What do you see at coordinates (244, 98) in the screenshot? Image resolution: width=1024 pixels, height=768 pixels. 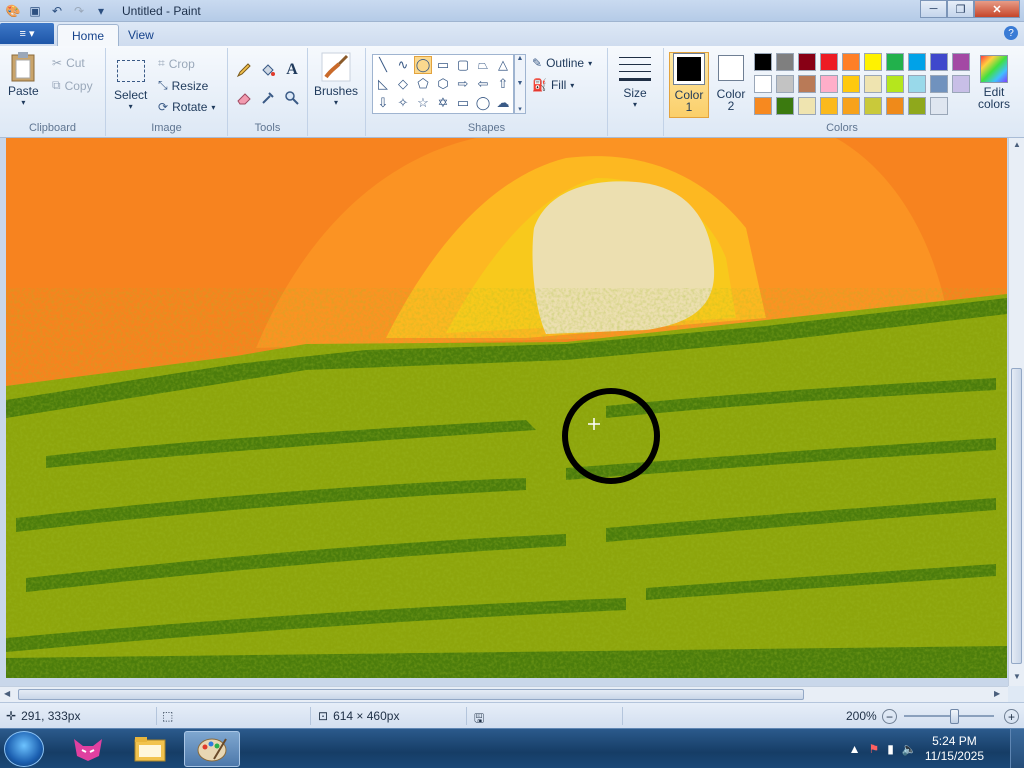 I see `eraser-icon` at bounding box center [244, 98].